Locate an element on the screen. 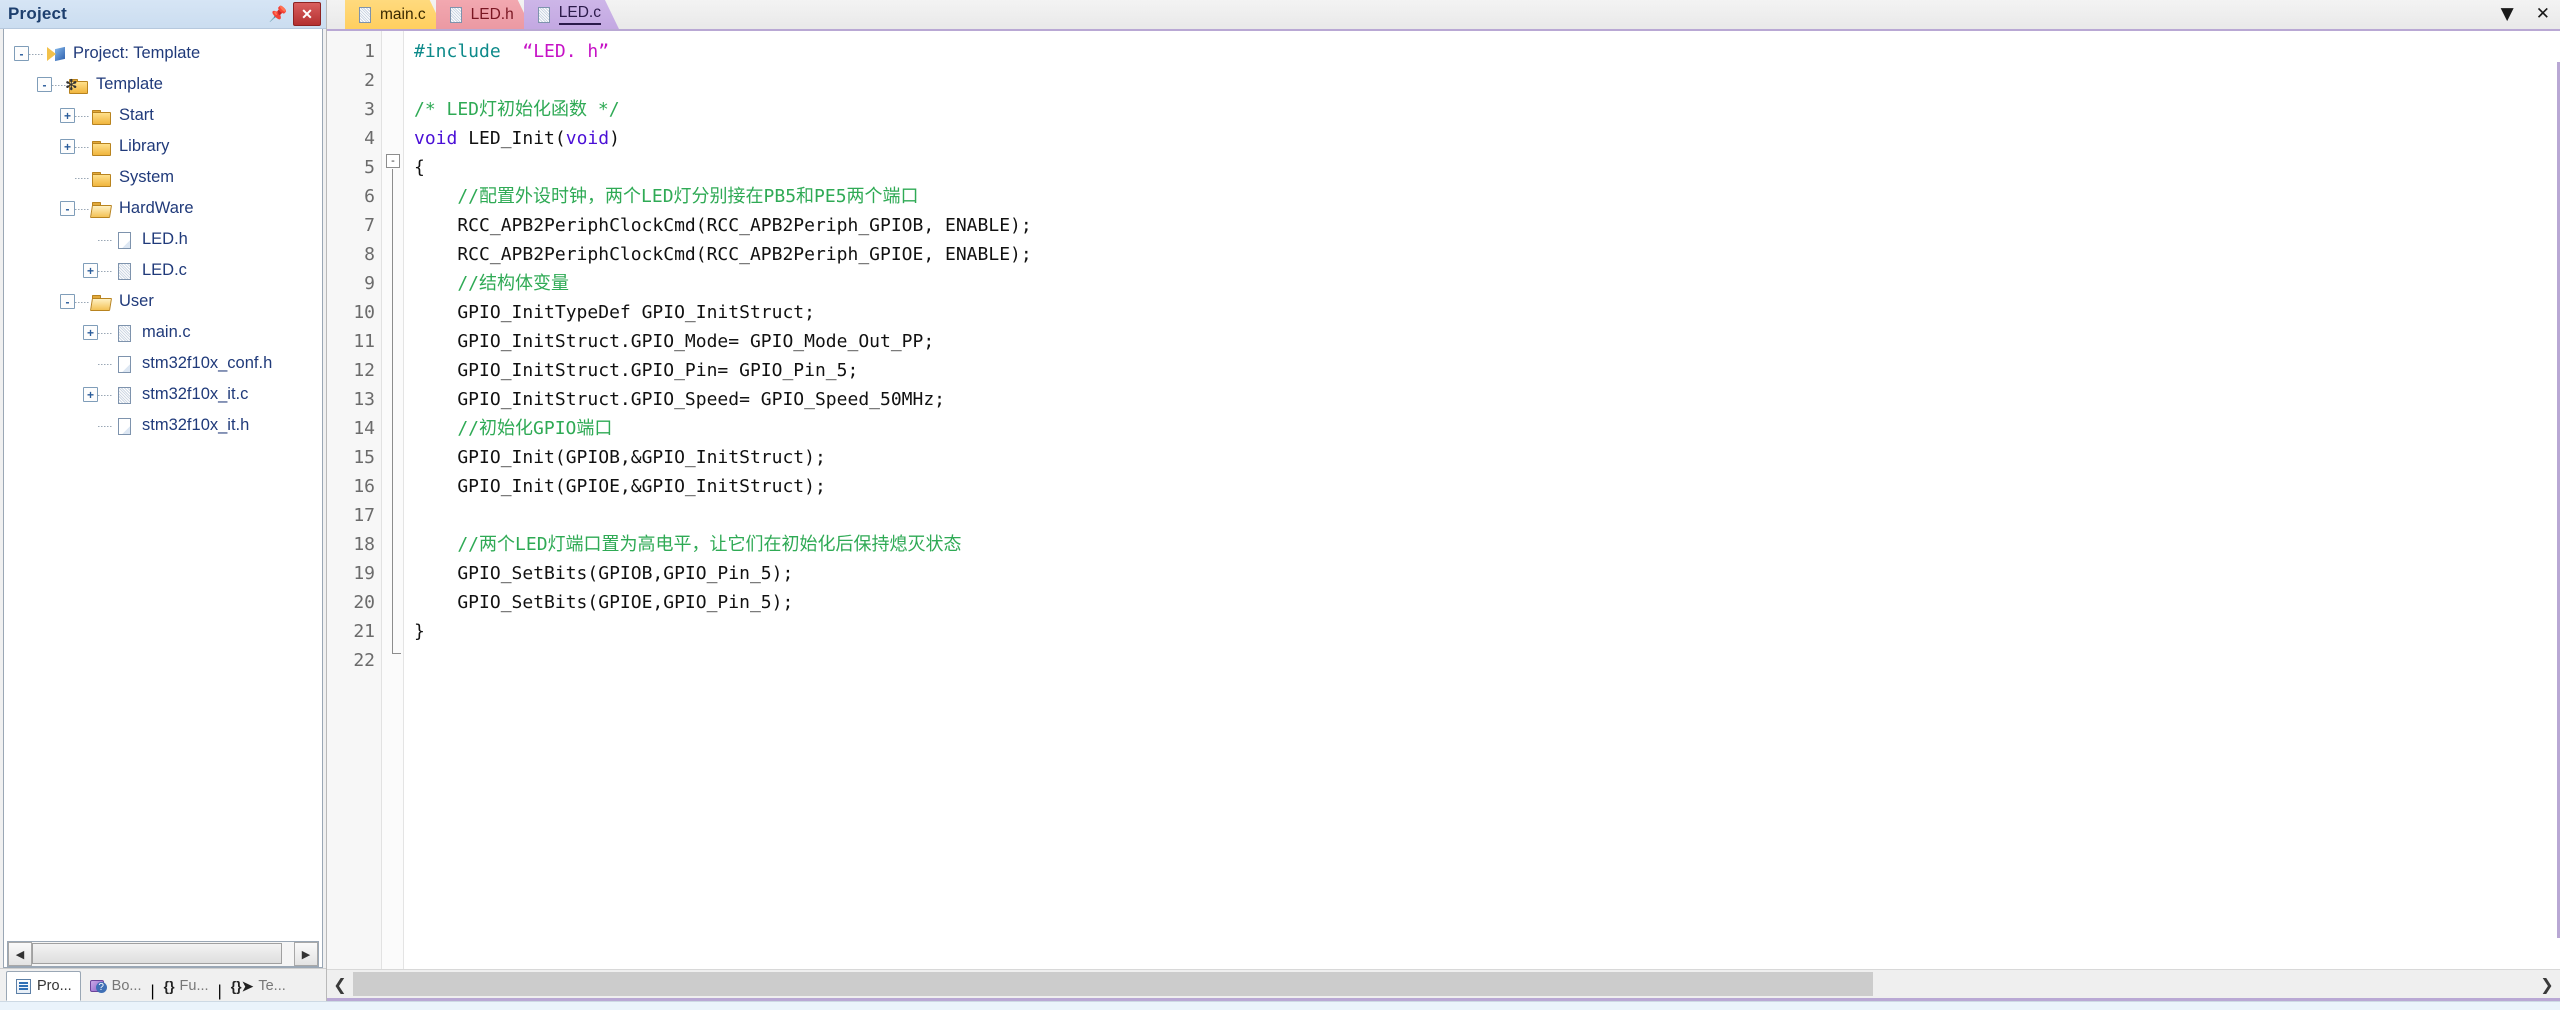 Image resolution: width=2560 pixels, height=1010 pixels. editor-tab-main-c: main.c is located at coordinates (394, 14).